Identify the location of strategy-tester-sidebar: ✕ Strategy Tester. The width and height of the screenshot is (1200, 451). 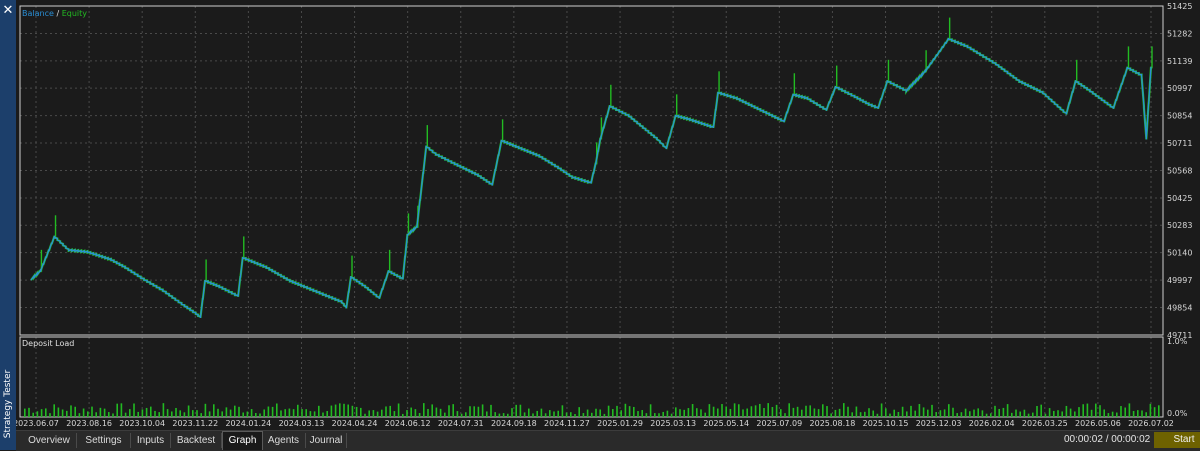
(8, 225).